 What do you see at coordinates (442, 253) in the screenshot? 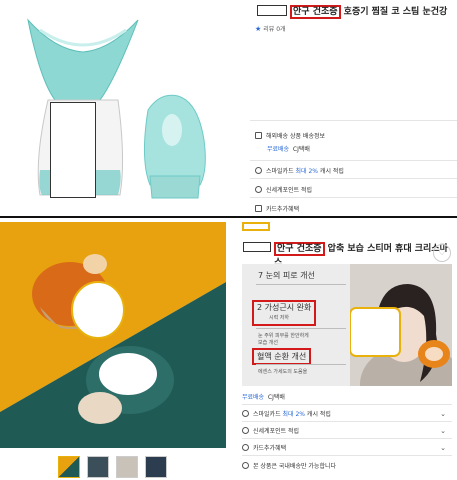
I see `heart-icon: ♡` at bounding box center [442, 253].